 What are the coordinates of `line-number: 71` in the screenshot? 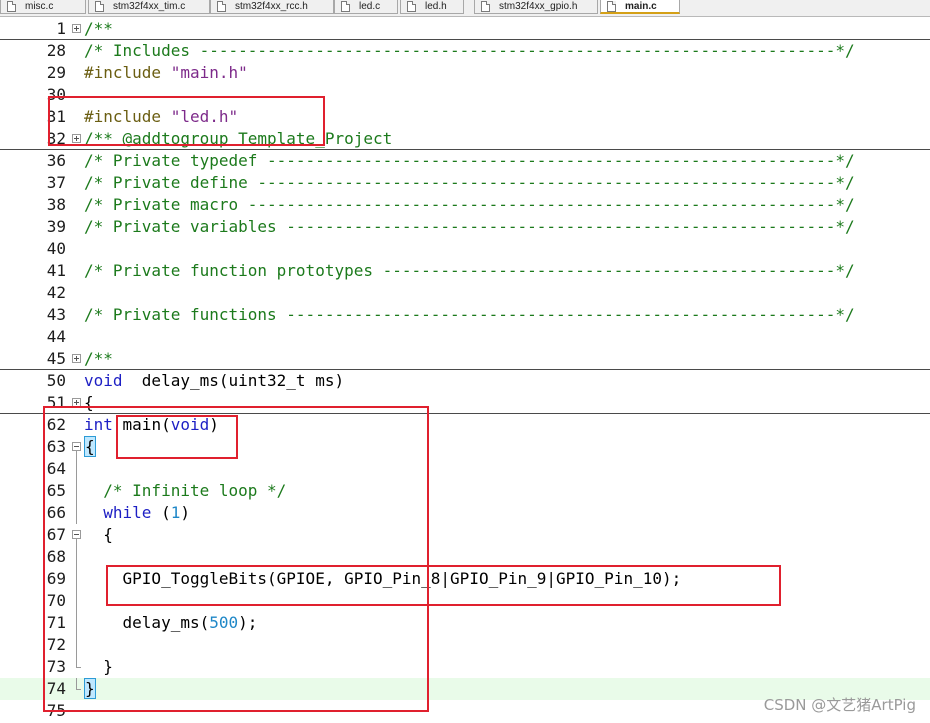 It's located at (56, 622).